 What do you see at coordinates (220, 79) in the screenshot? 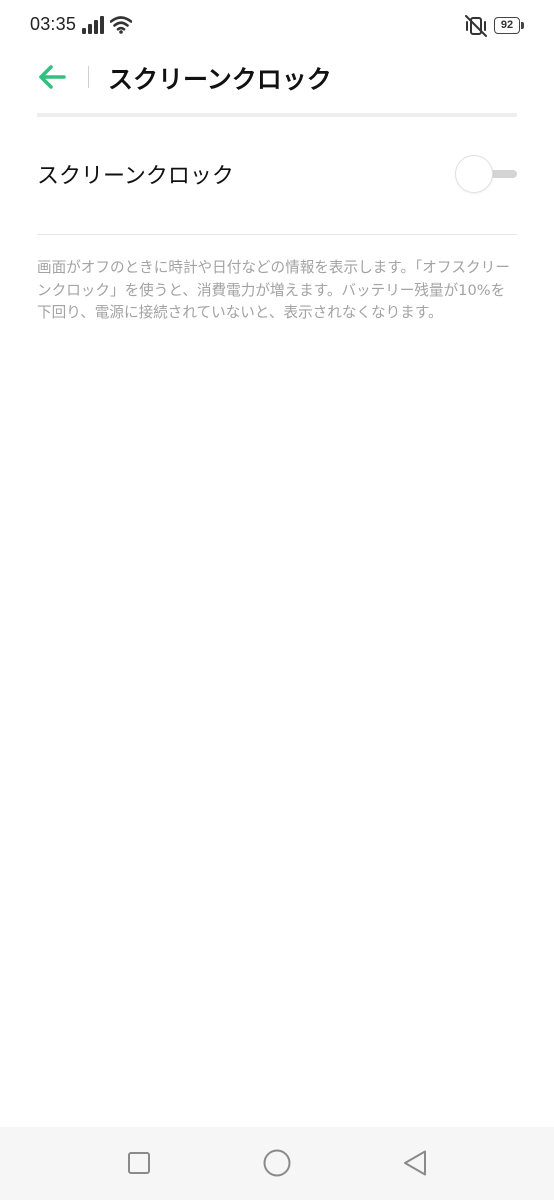
I see `page-title: スクリーンクロック` at bounding box center [220, 79].